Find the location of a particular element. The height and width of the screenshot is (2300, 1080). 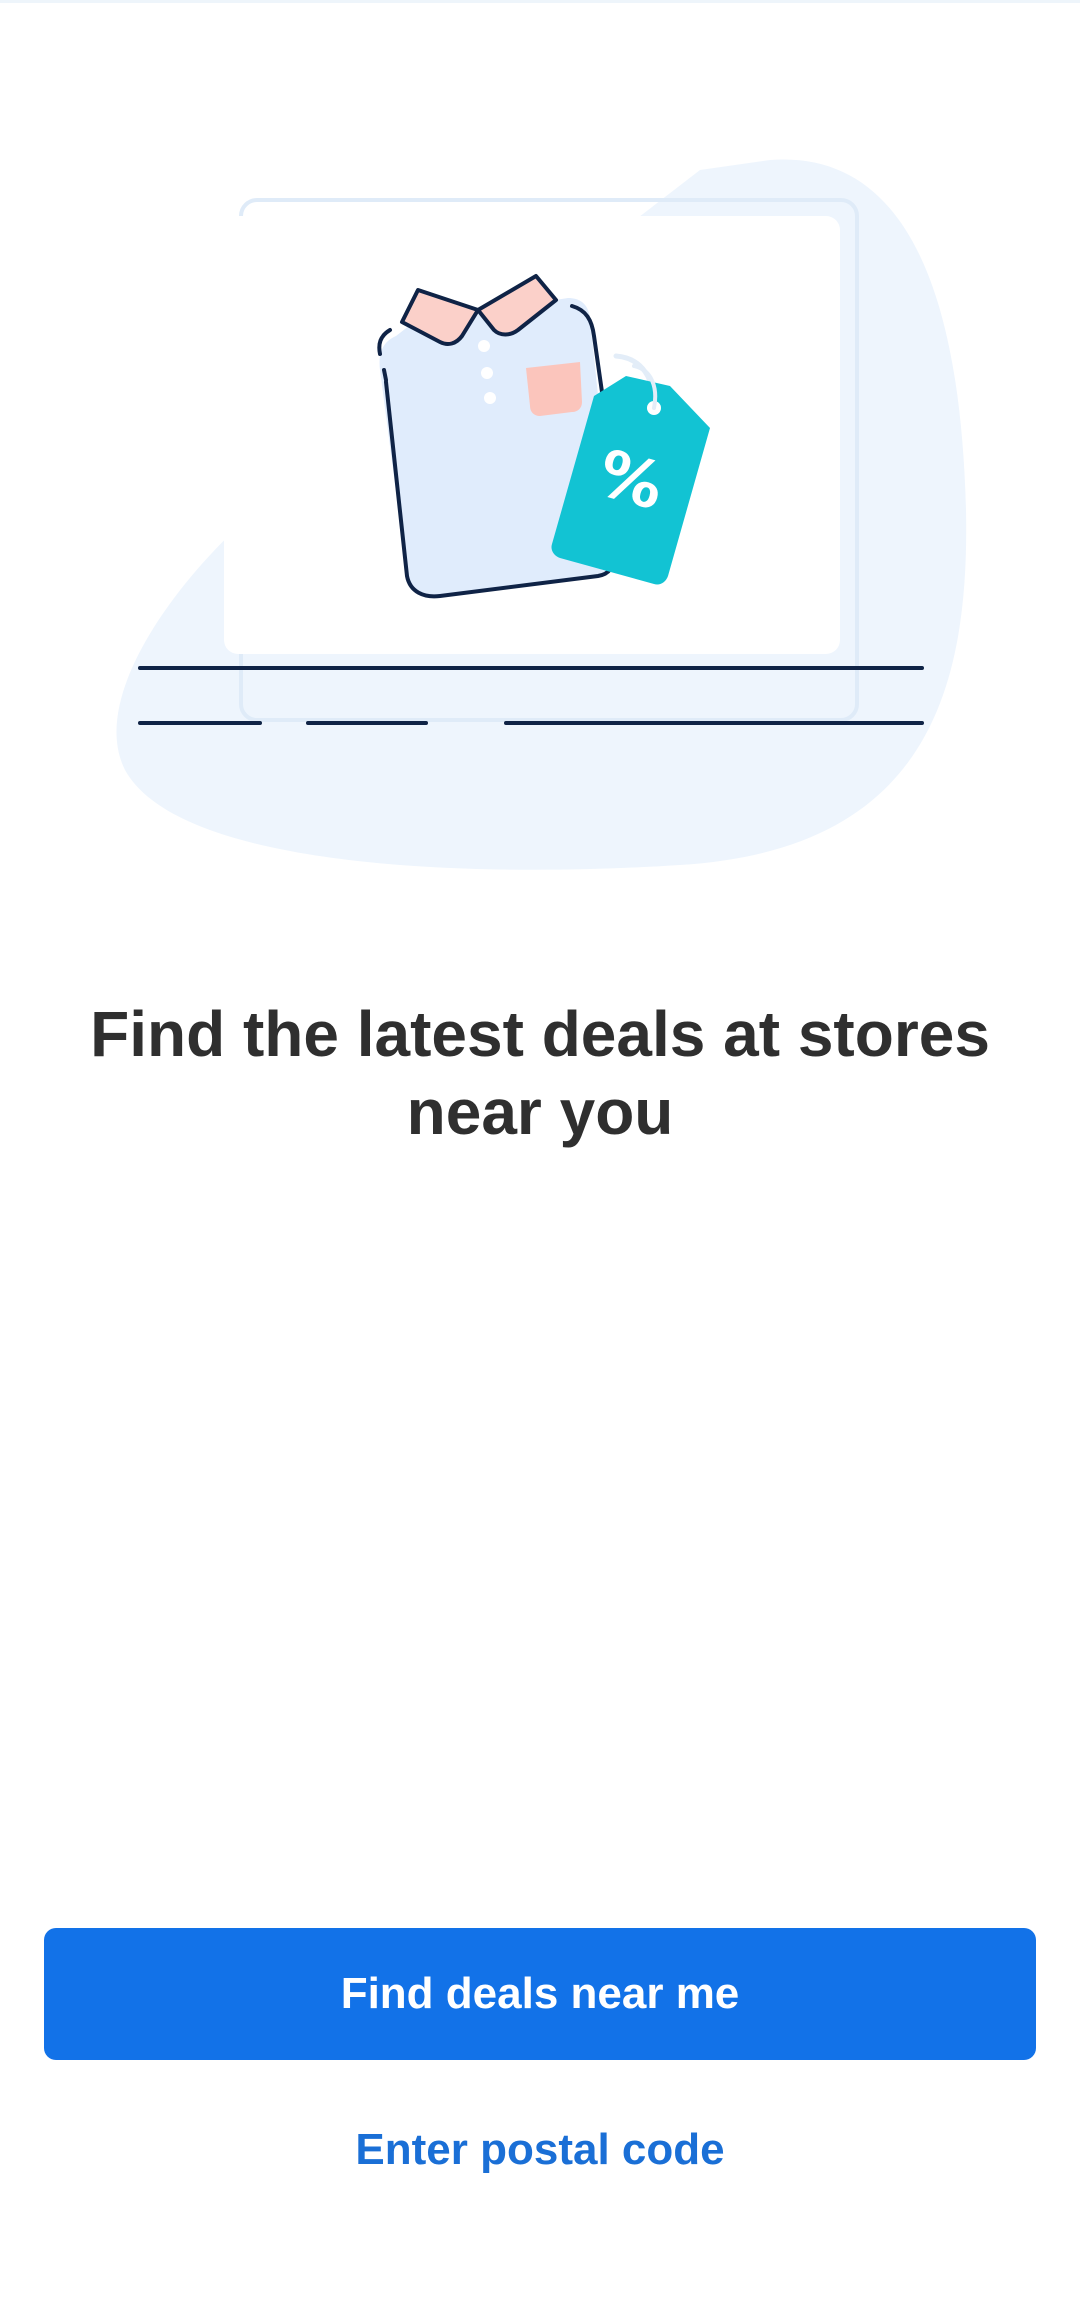

page-title: Find the latest deals at stores near you is located at coordinates (540, 1073).